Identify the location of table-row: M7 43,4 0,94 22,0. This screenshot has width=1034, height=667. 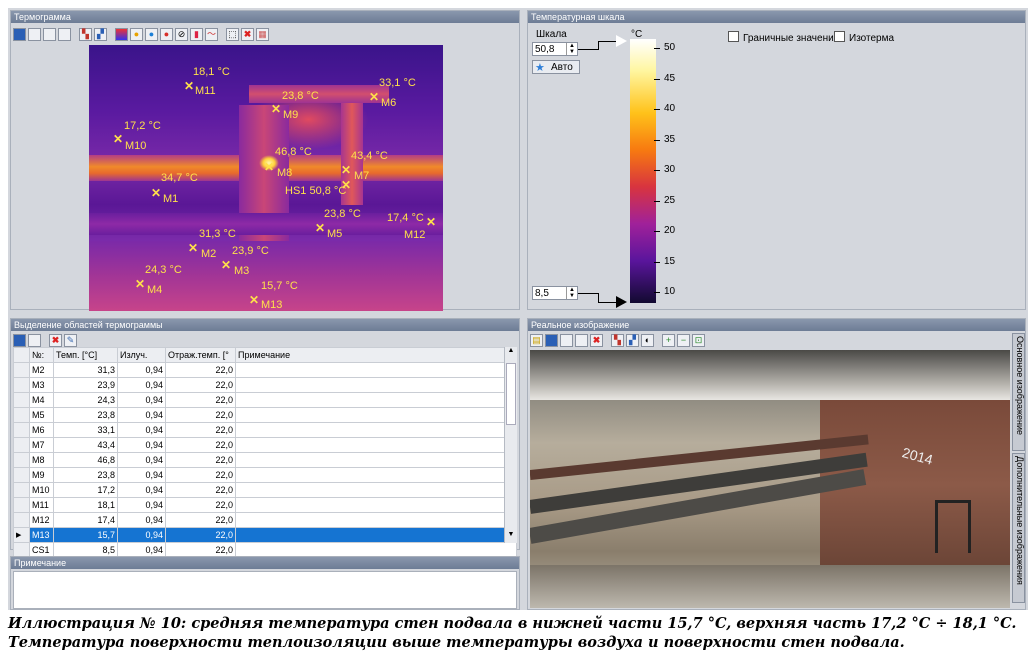
(265, 445).